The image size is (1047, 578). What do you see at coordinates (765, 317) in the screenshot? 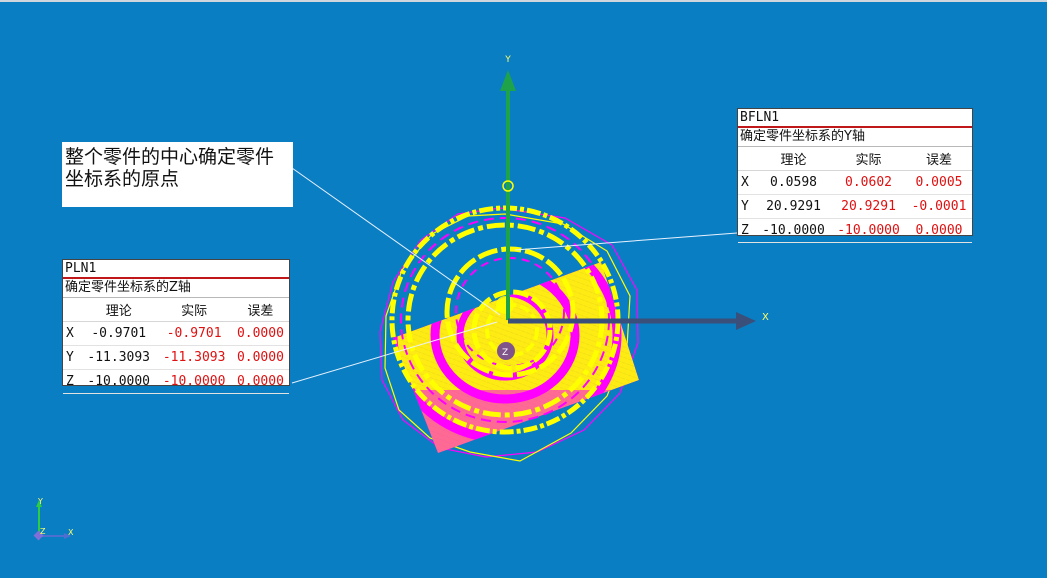
I see `x-axis-label: X` at bounding box center [765, 317].